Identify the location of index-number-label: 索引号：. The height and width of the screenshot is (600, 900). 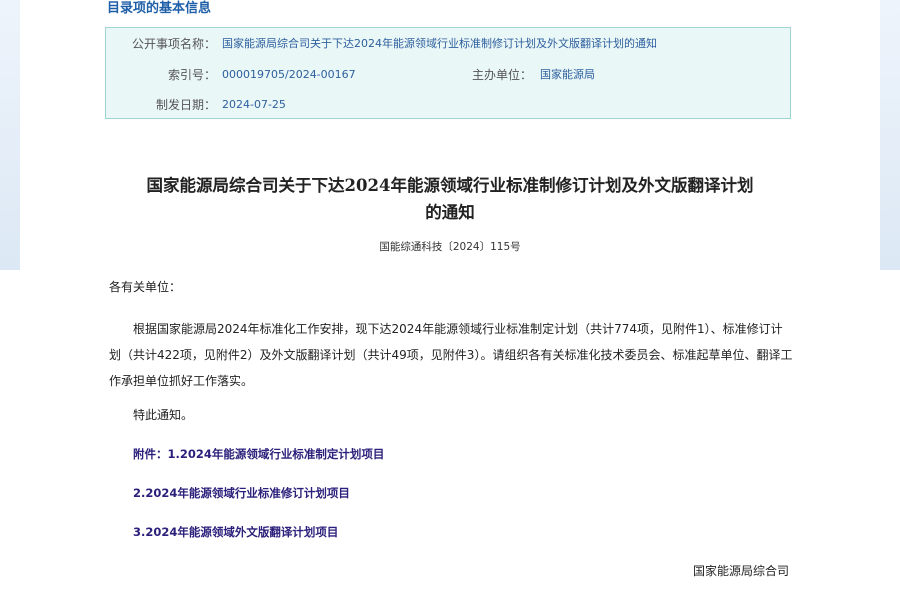
(191, 75).